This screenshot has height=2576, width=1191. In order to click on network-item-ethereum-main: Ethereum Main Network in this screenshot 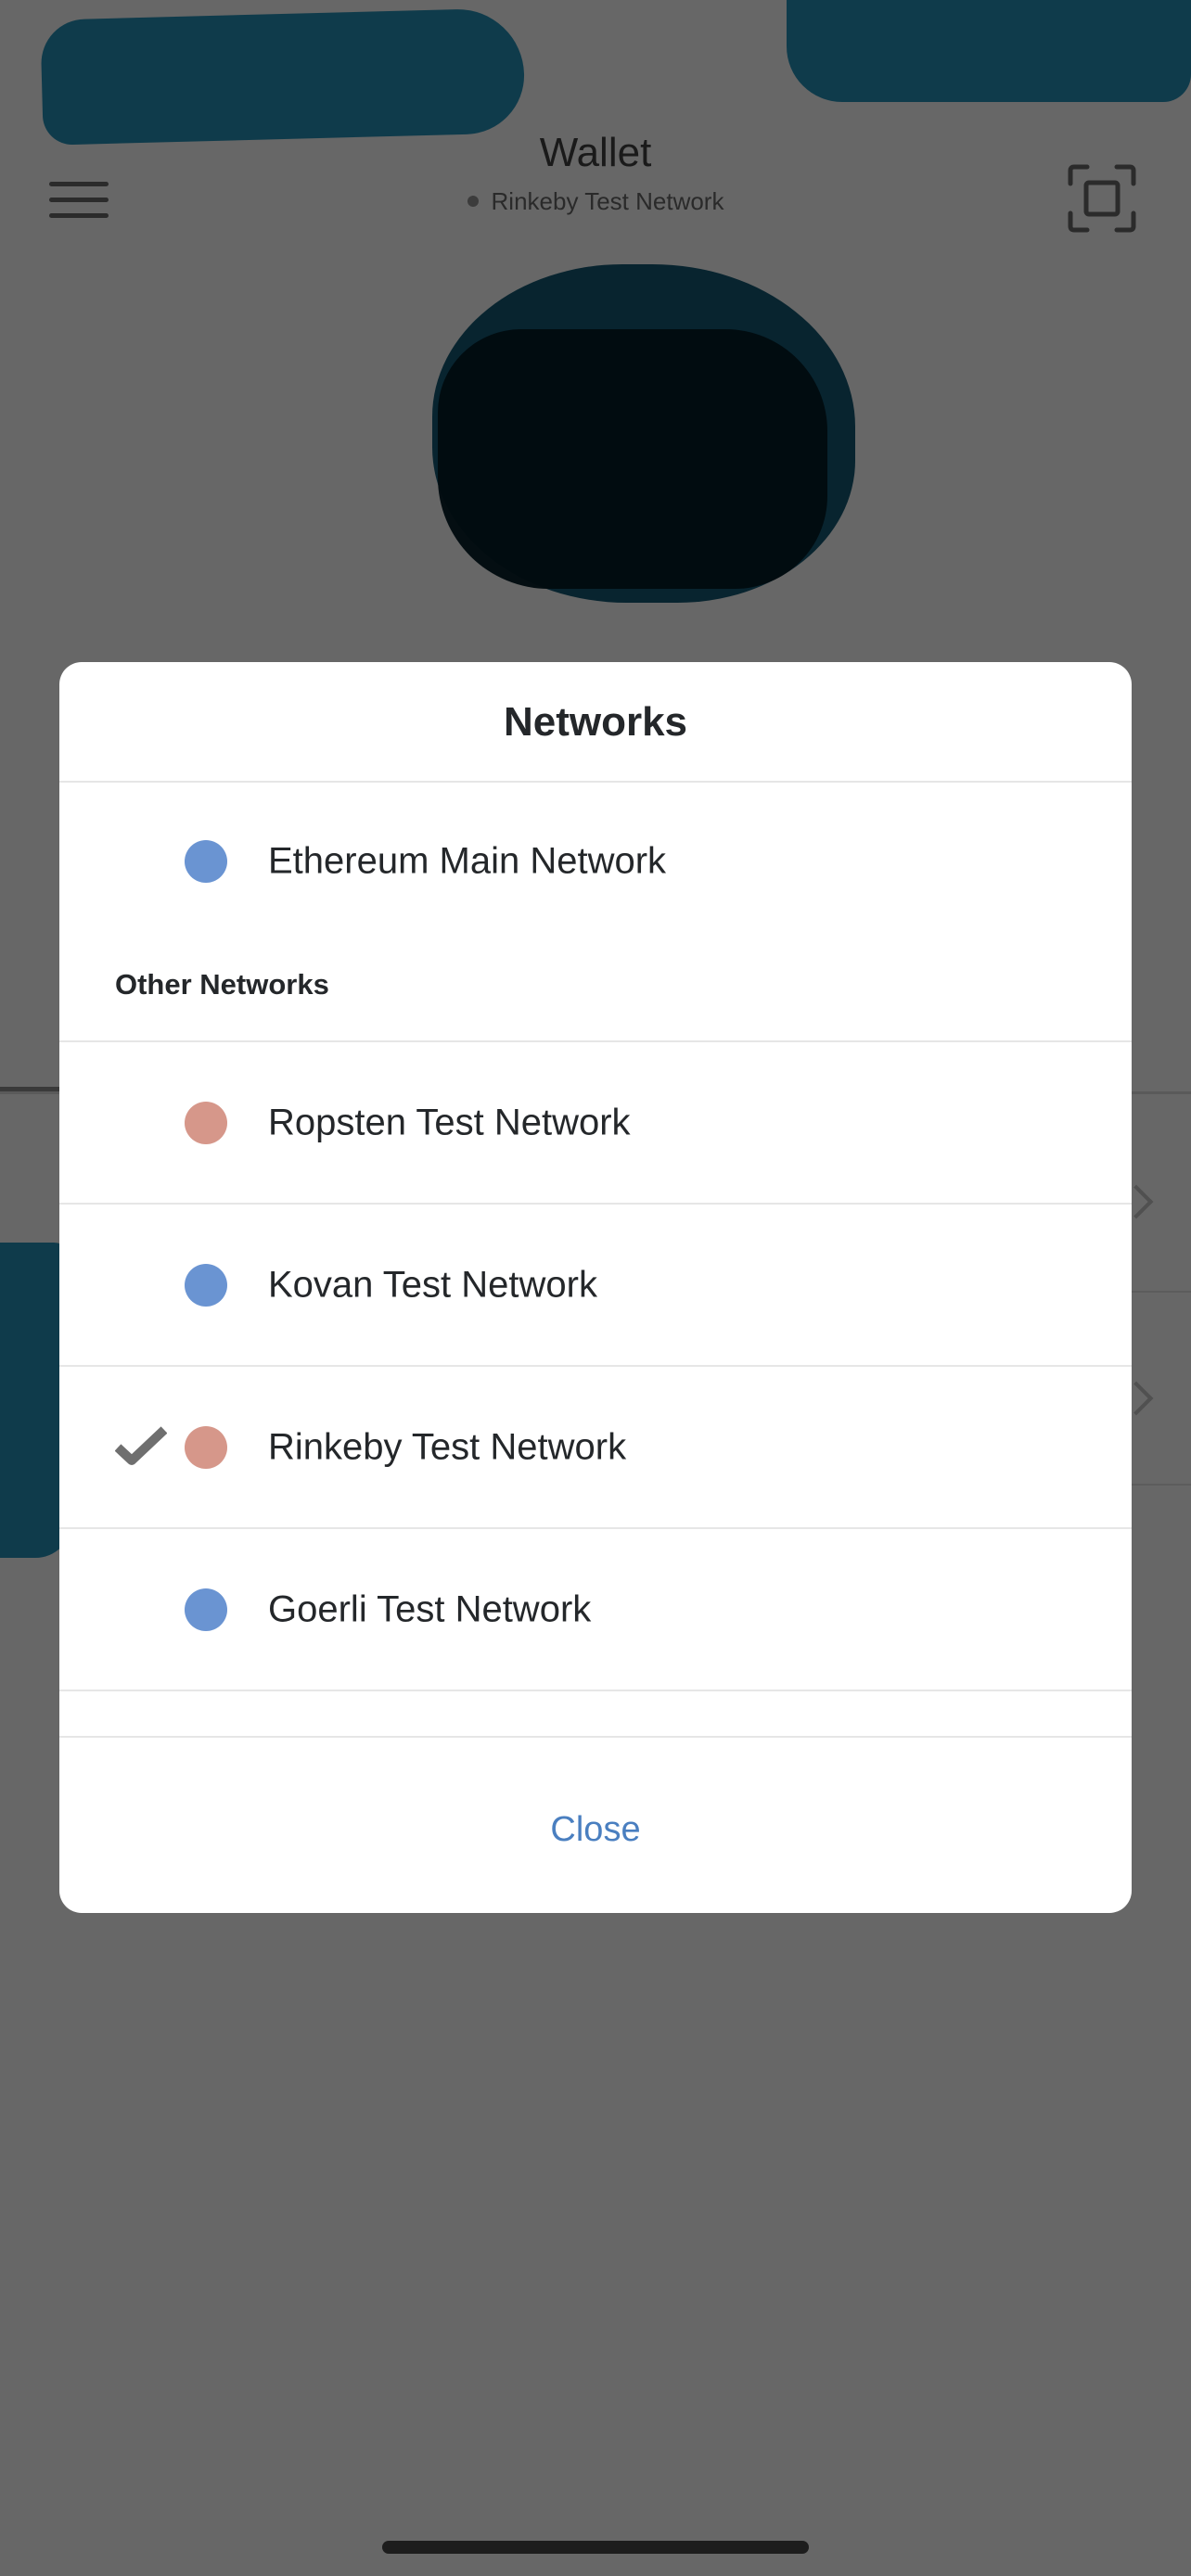, I will do `click(595, 861)`.